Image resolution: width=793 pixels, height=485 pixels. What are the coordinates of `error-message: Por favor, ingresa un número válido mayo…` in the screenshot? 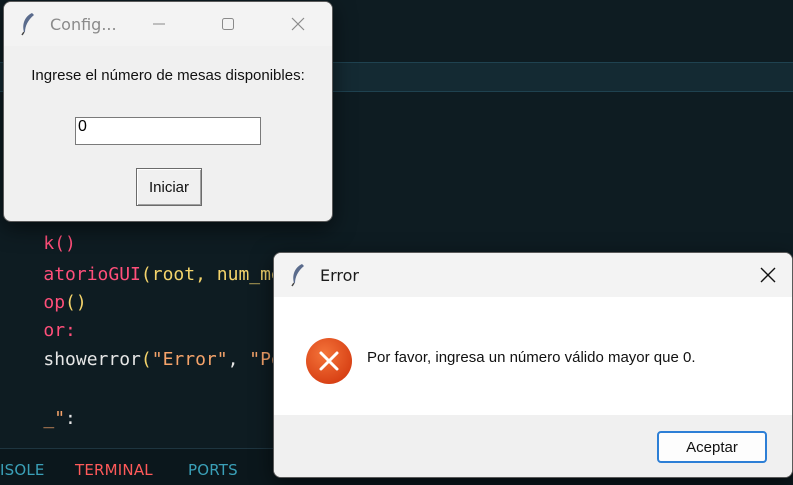 It's located at (531, 357).